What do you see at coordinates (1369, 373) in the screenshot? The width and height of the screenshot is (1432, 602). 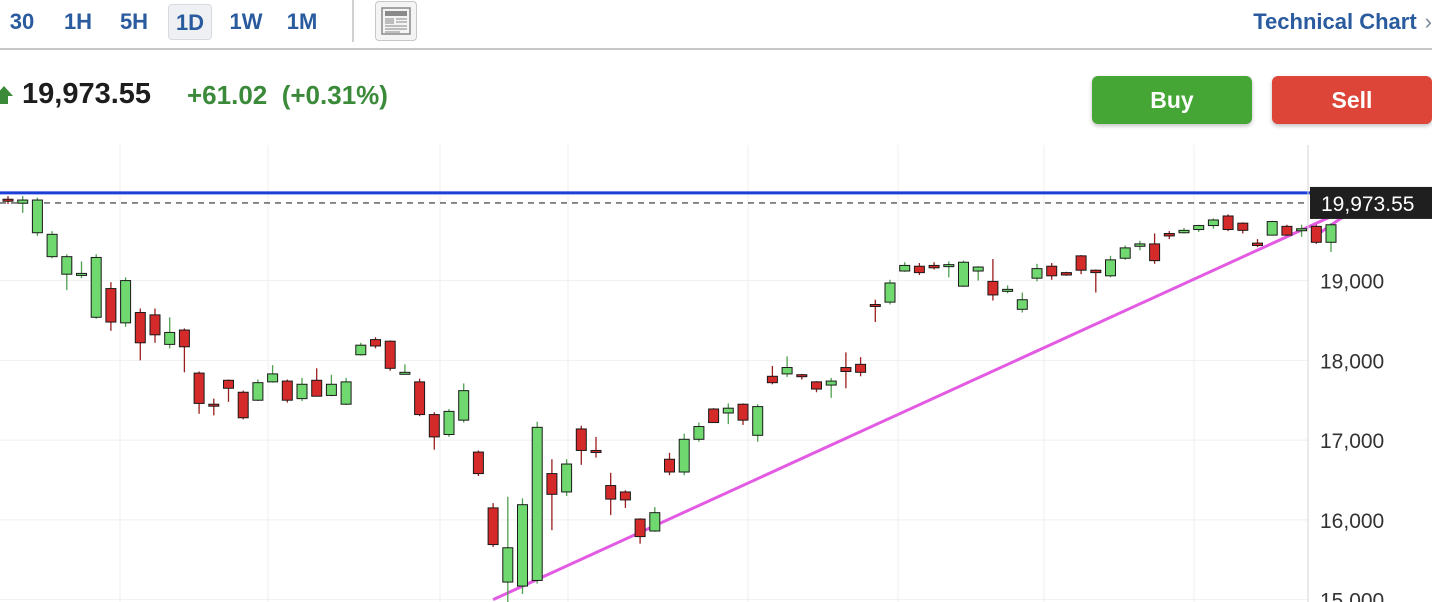 I see `y-axis: 19,000 18,000 17,000 16,000 15,000 19,973.55` at bounding box center [1369, 373].